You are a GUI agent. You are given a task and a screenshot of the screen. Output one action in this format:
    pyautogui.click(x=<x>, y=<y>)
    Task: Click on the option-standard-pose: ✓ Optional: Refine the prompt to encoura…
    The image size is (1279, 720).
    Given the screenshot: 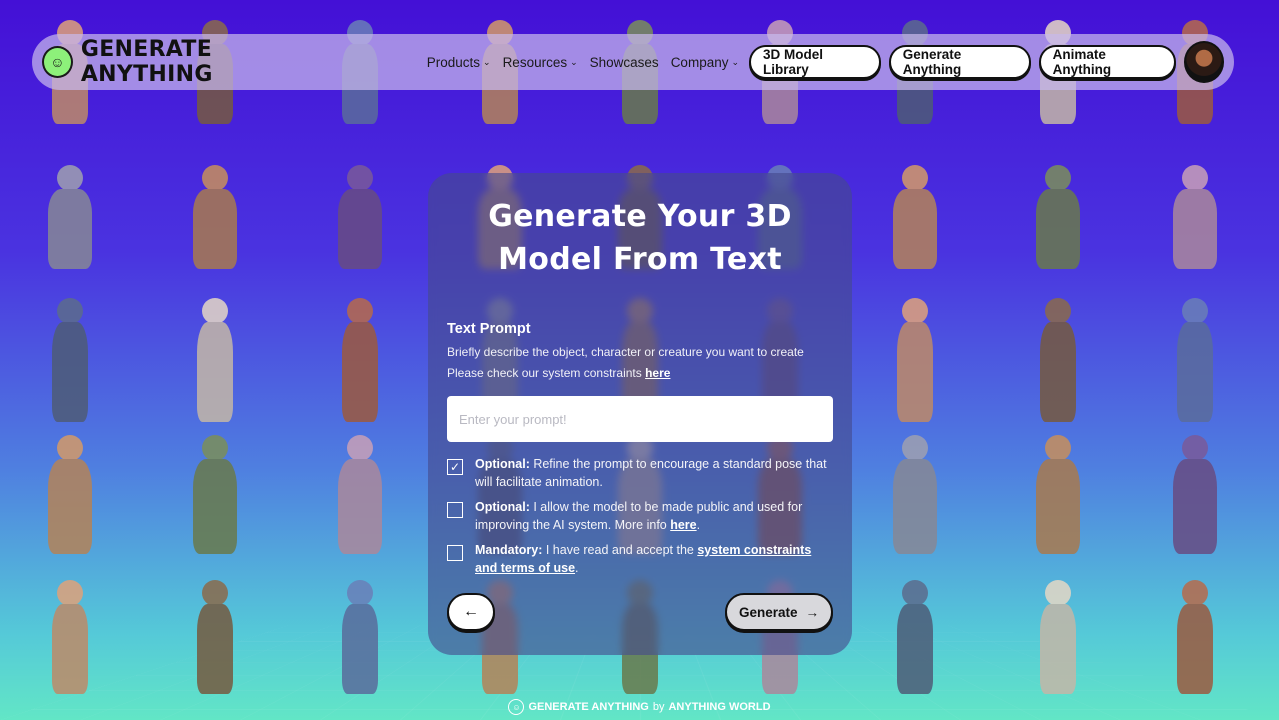 What is the action you would take?
    pyautogui.click(x=640, y=473)
    